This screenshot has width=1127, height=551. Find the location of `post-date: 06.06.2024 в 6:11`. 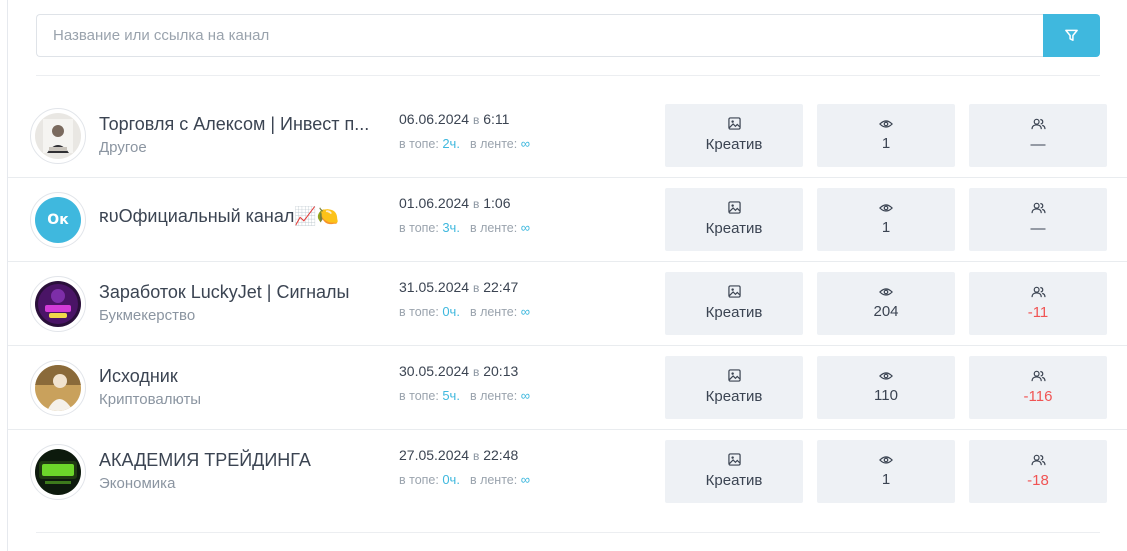

post-date: 06.06.2024 в 6:11 is located at coordinates (454, 119).